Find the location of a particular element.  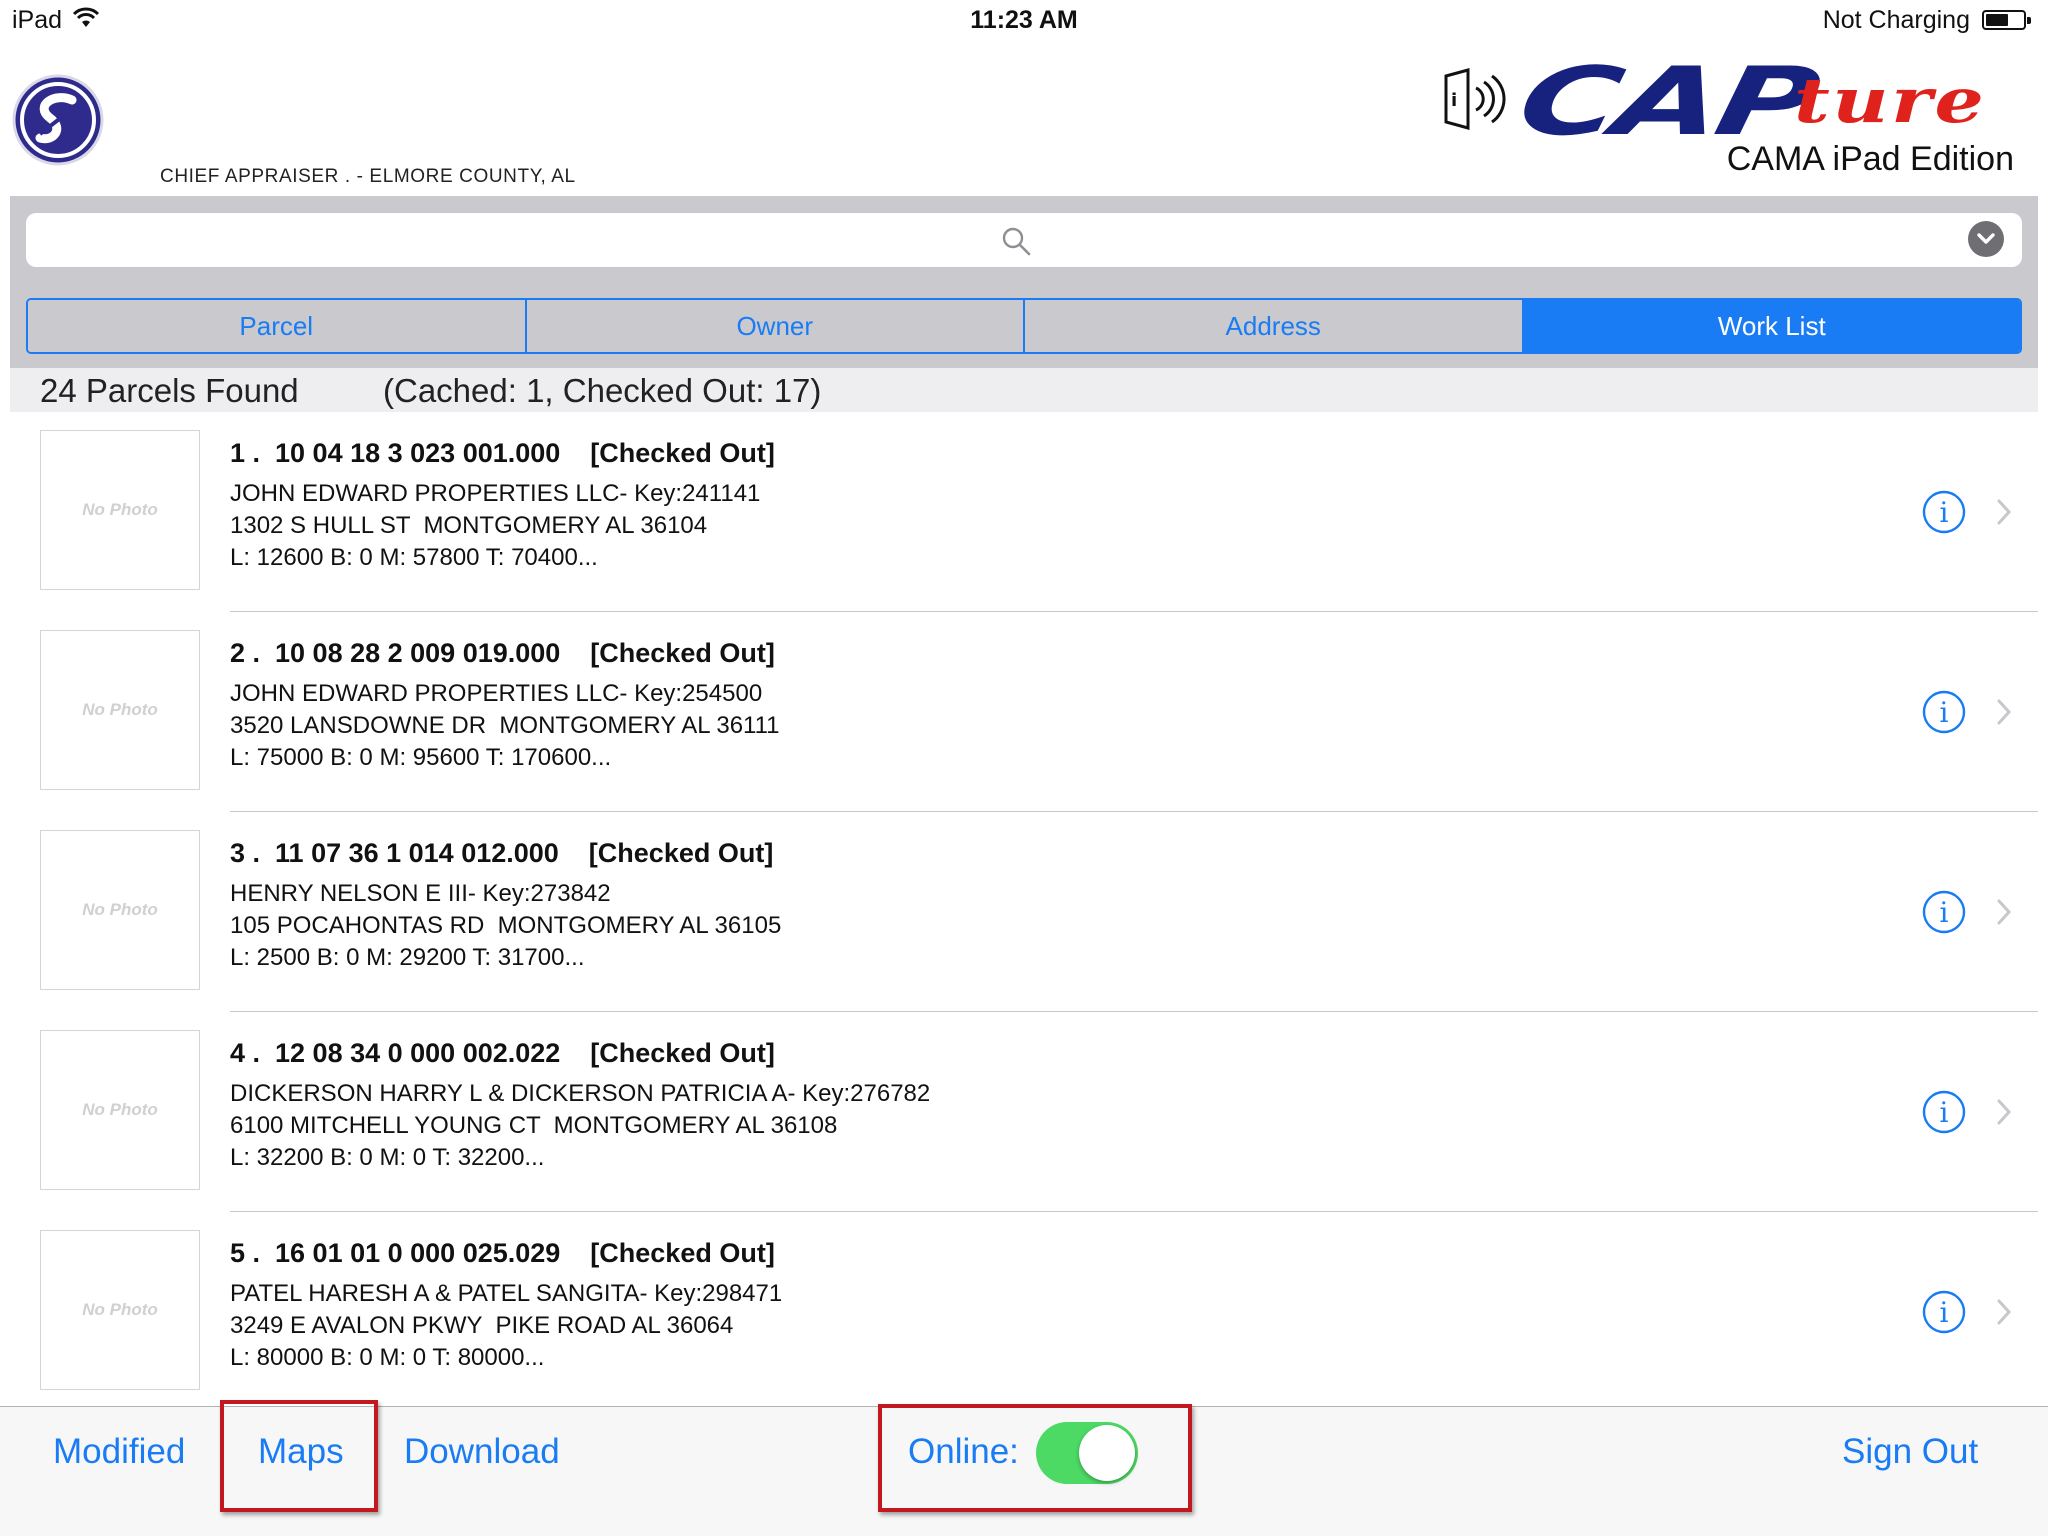

search-options-button is located at coordinates (1986, 239).